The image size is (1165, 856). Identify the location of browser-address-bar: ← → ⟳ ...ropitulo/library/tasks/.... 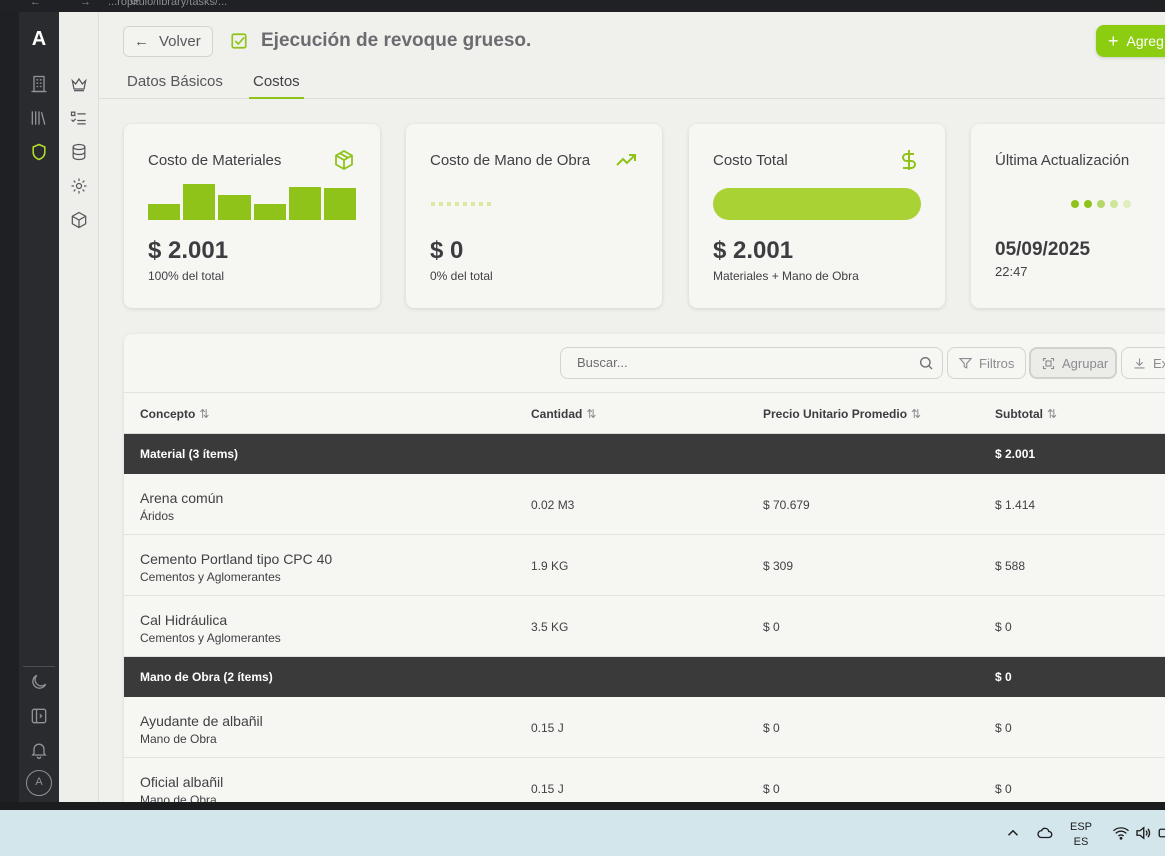
(582, 6).